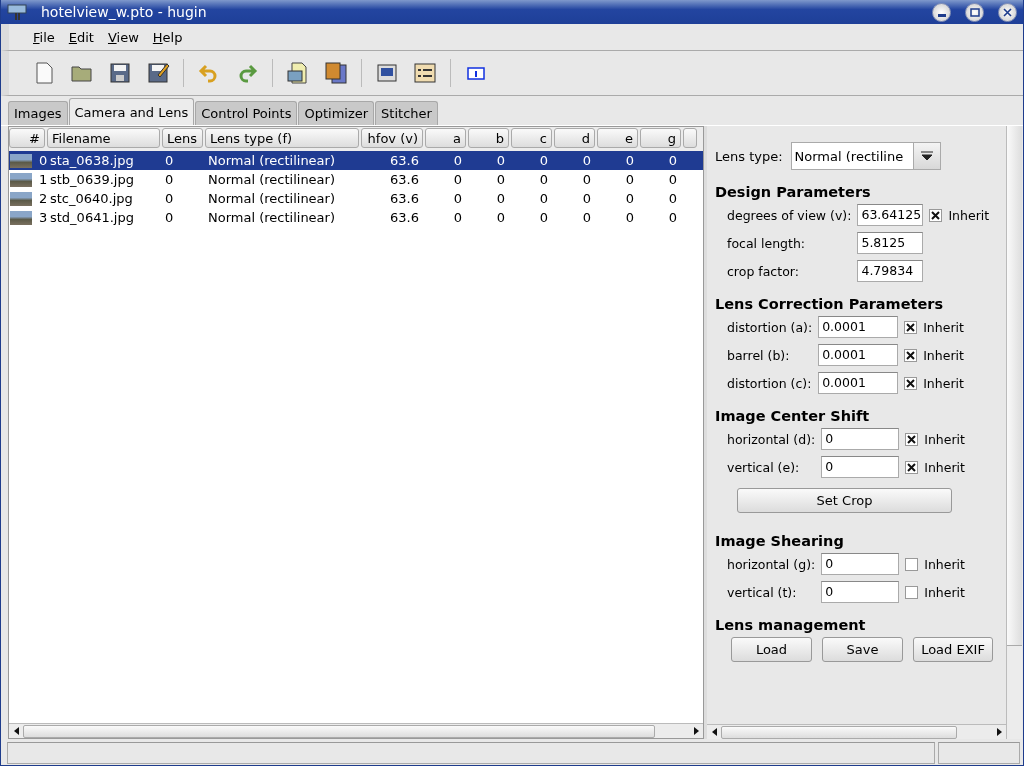 The height and width of the screenshot is (766, 1024). What do you see at coordinates (844, 500) in the screenshot?
I see `set-crop-button: Set Crop` at bounding box center [844, 500].